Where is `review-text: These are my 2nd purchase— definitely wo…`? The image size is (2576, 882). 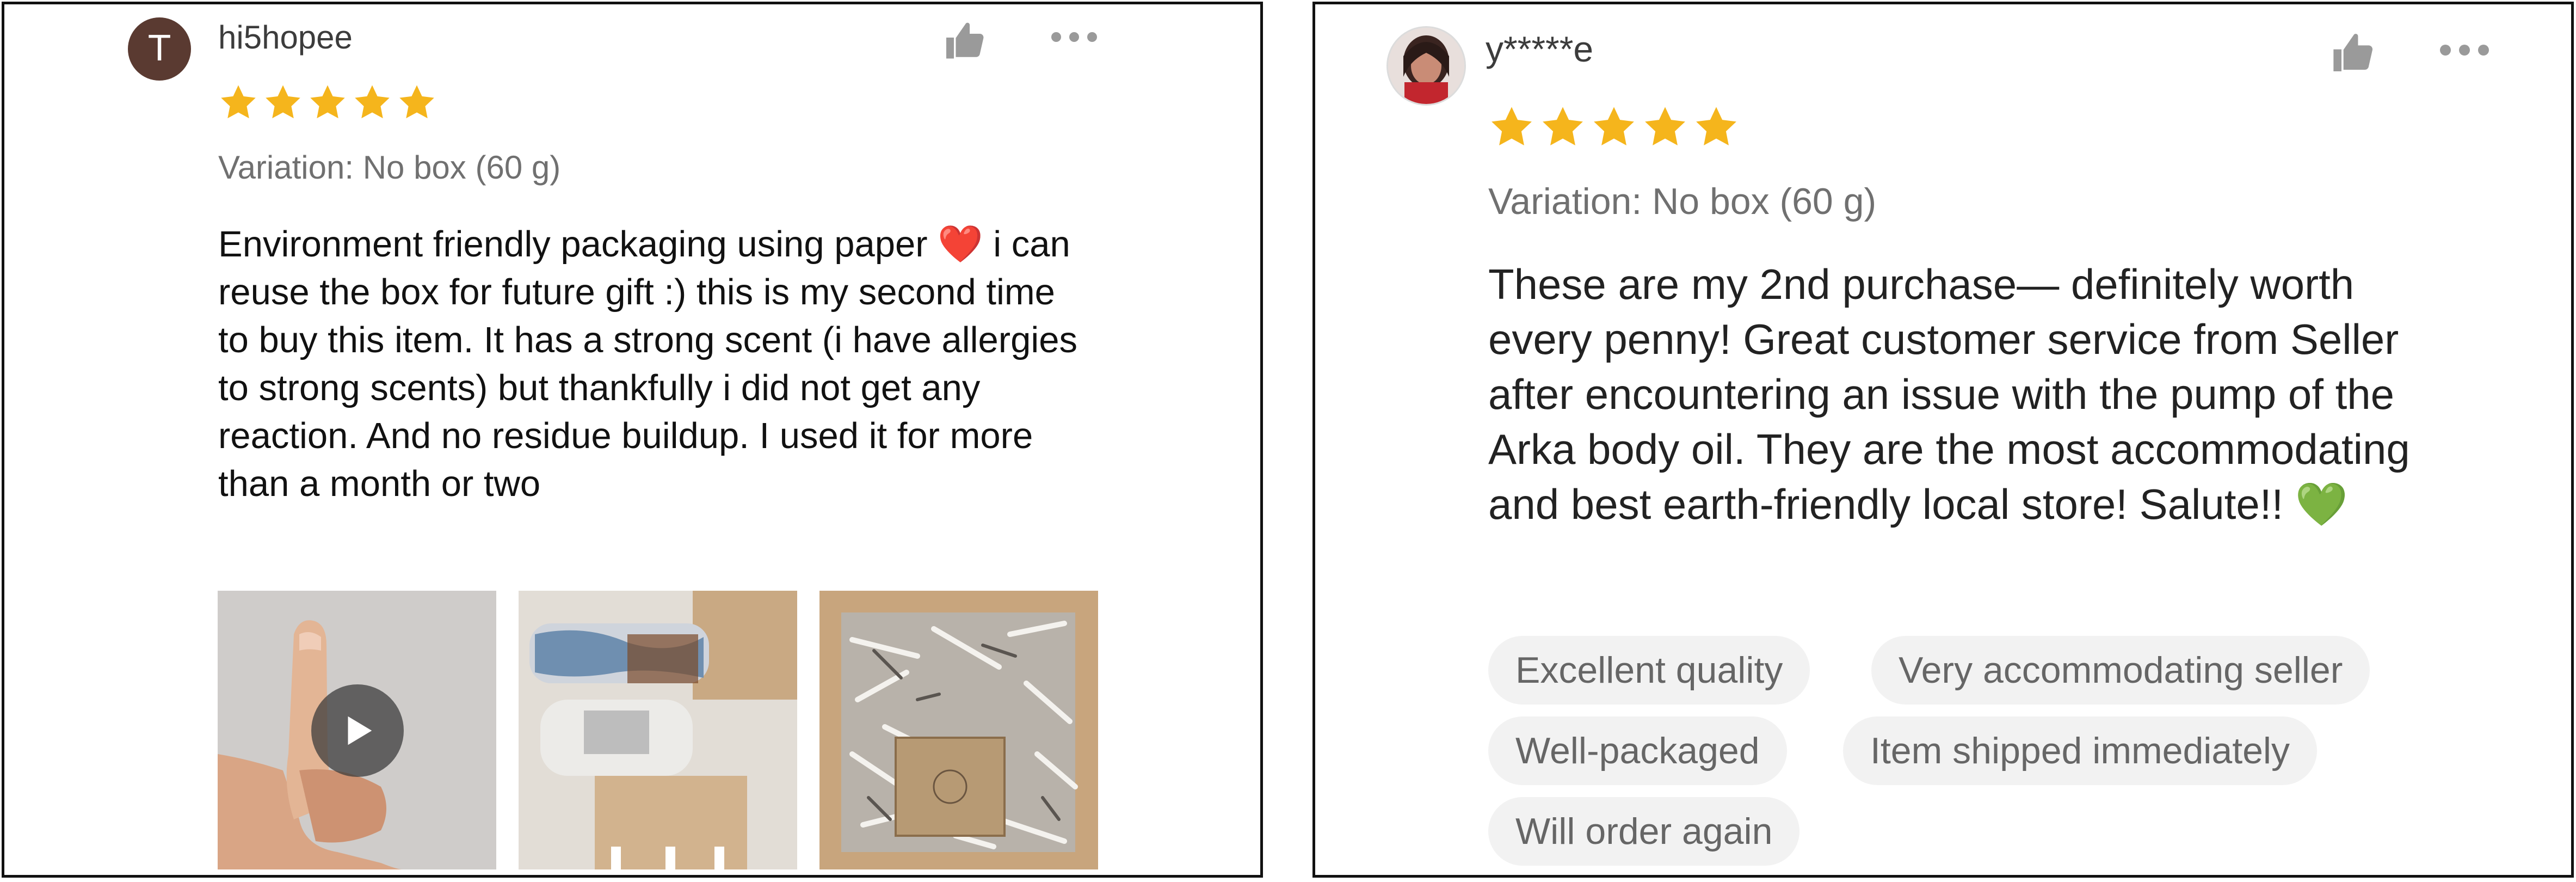
review-text: These are my 2nd purchase— definitely wo… is located at coordinates (1949, 394).